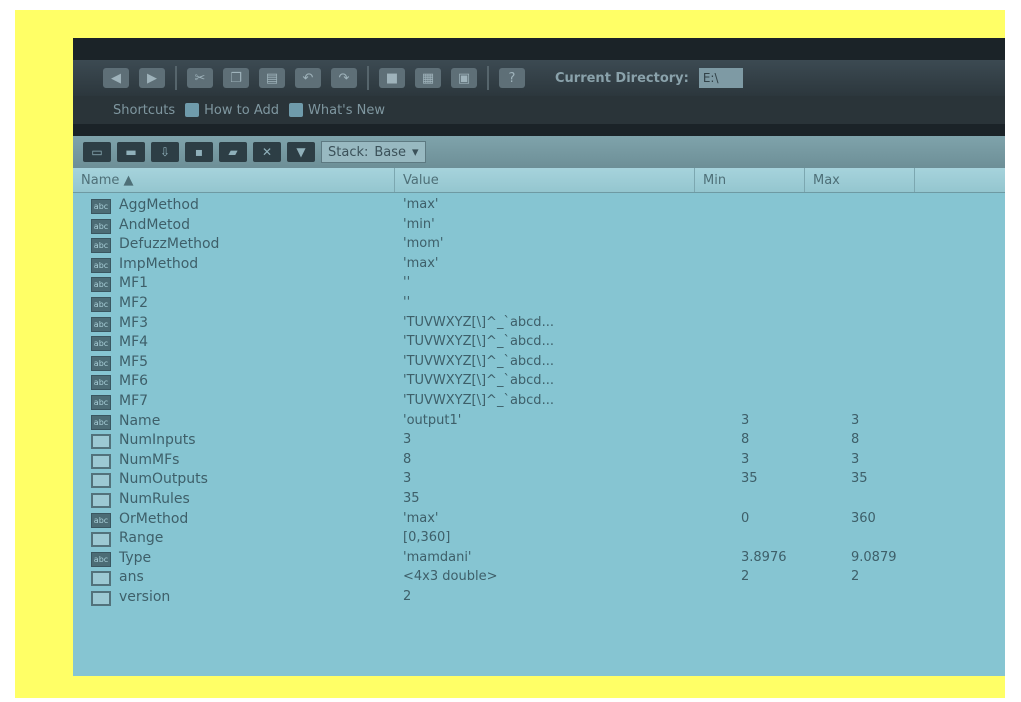 This screenshot has width=1021, height=702. I want to click on cell-min: 3.8976, so click(764, 557).